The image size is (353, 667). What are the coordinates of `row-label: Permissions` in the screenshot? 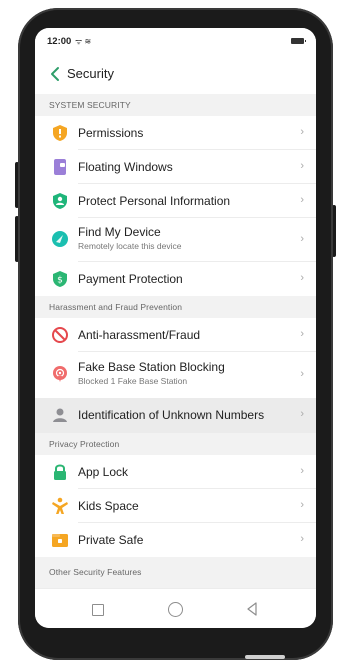 It's located at (111, 133).